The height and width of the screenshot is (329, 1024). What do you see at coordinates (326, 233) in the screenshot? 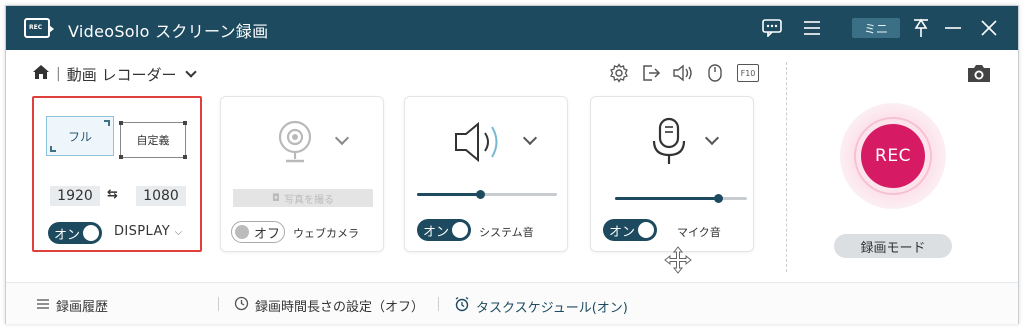
I see `webcam-label: ウェブカメラ` at bounding box center [326, 233].